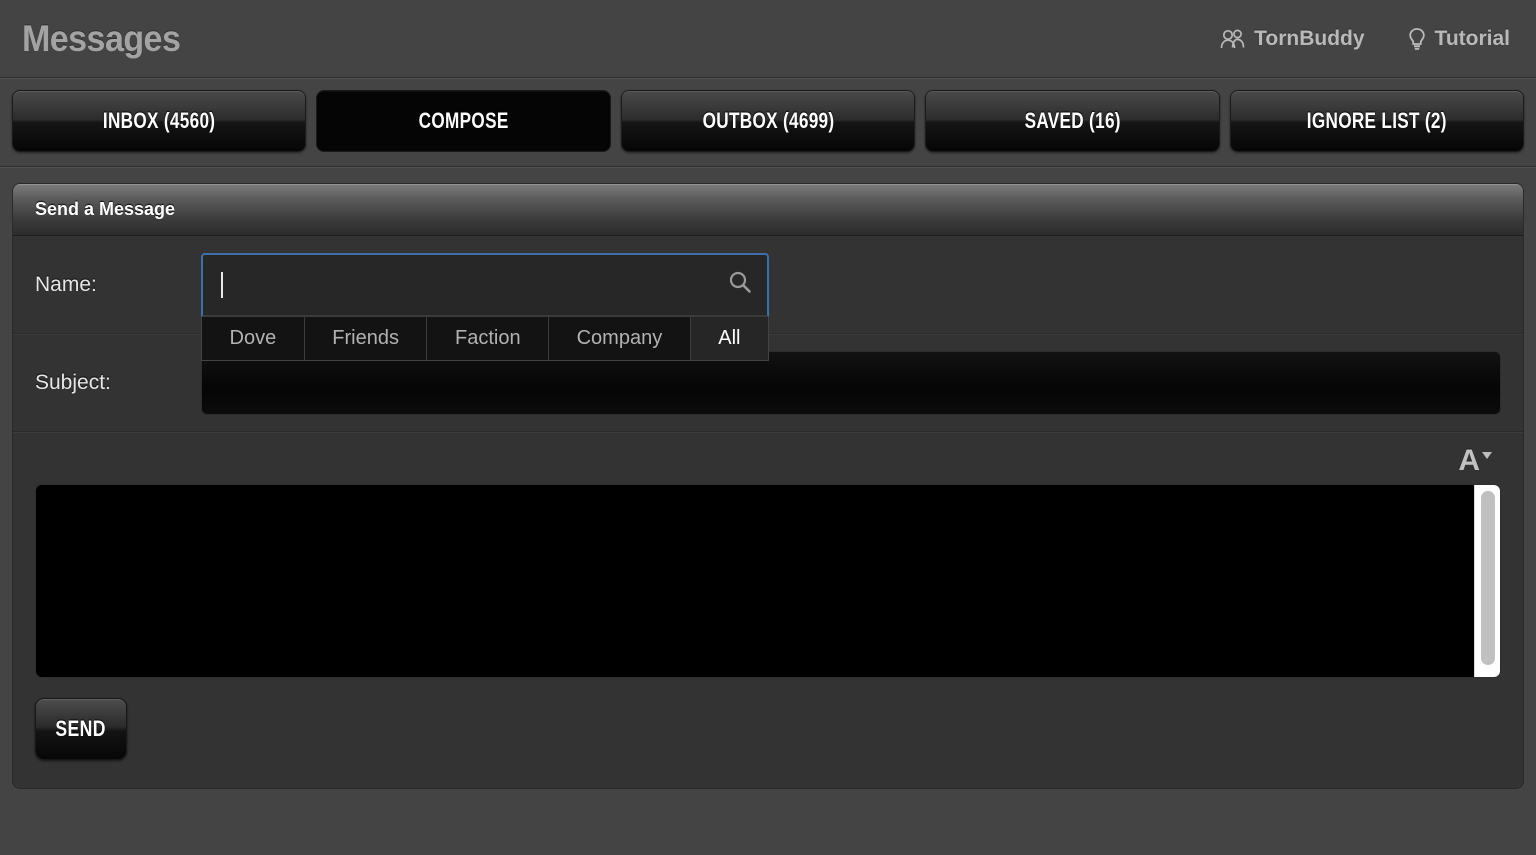 This screenshot has height=855, width=1536. I want to click on message-body-scrollbar, so click(1487, 581).